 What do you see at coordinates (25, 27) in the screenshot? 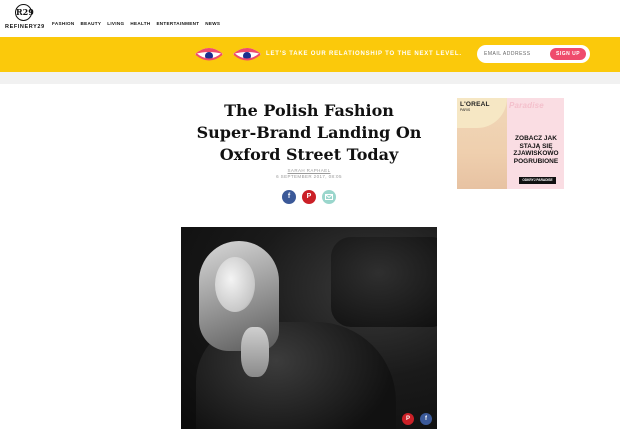
I see `logo-text: REFINERY29` at bounding box center [25, 27].